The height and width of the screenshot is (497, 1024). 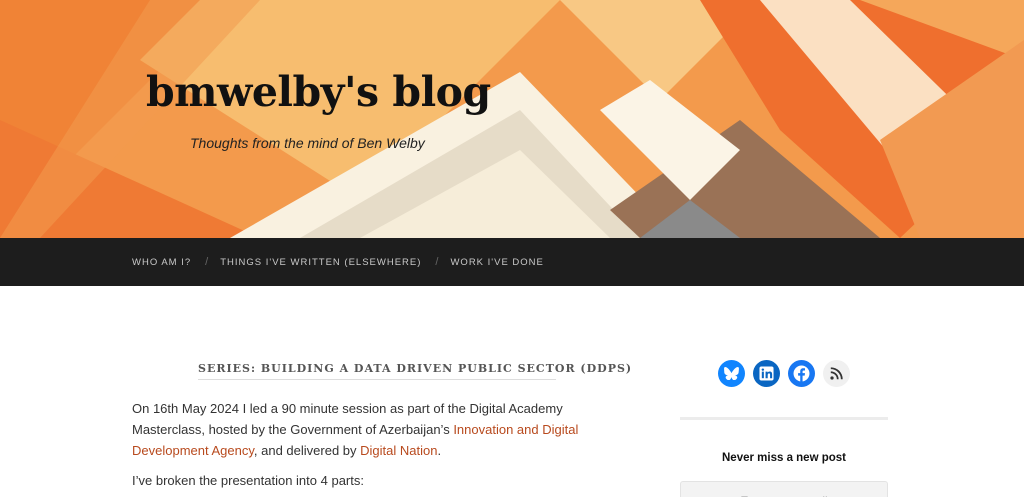 What do you see at coordinates (161, 262) in the screenshot?
I see `nav-item-who-am-i: WHO AM I?` at bounding box center [161, 262].